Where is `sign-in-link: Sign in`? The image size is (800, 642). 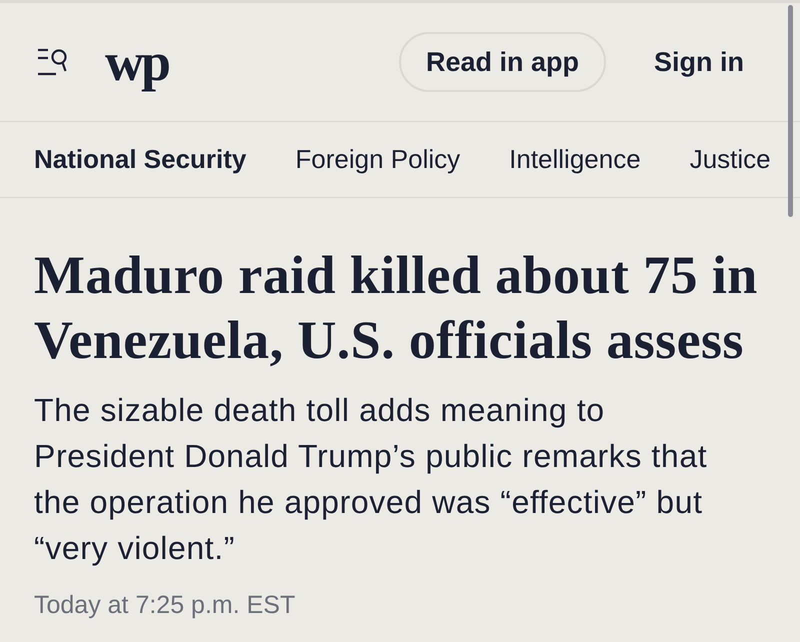 sign-in-link: Sign in is located at coordinates (699, 62).